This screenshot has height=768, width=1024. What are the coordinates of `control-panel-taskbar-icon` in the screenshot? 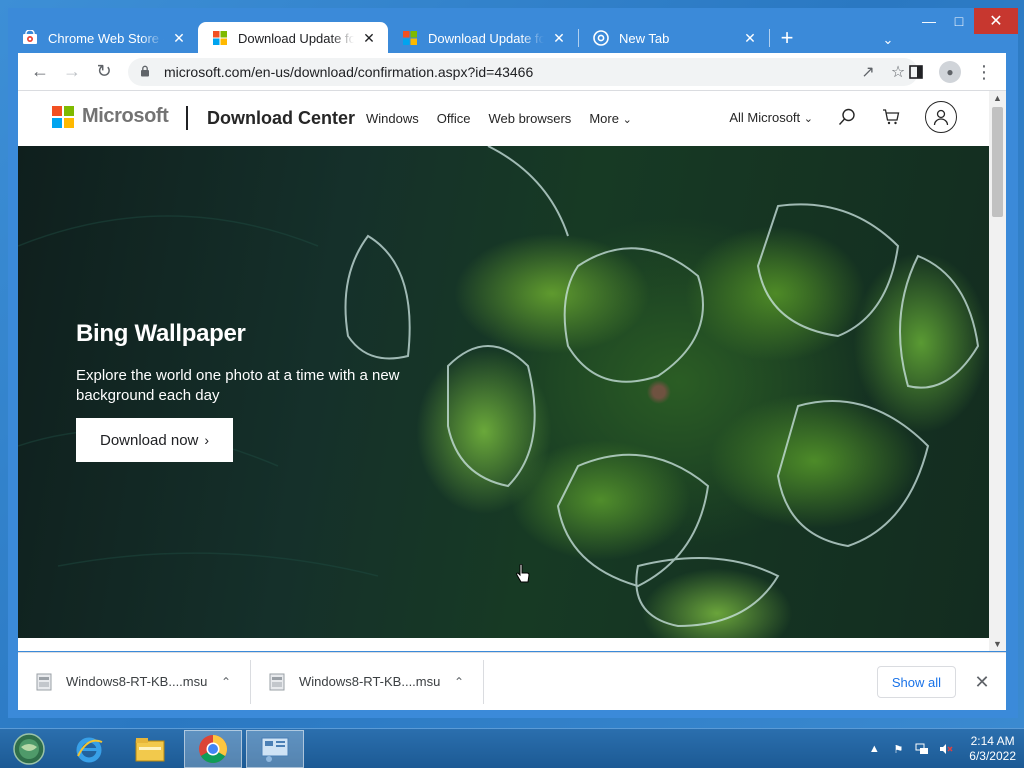 It's located at (275, 749).